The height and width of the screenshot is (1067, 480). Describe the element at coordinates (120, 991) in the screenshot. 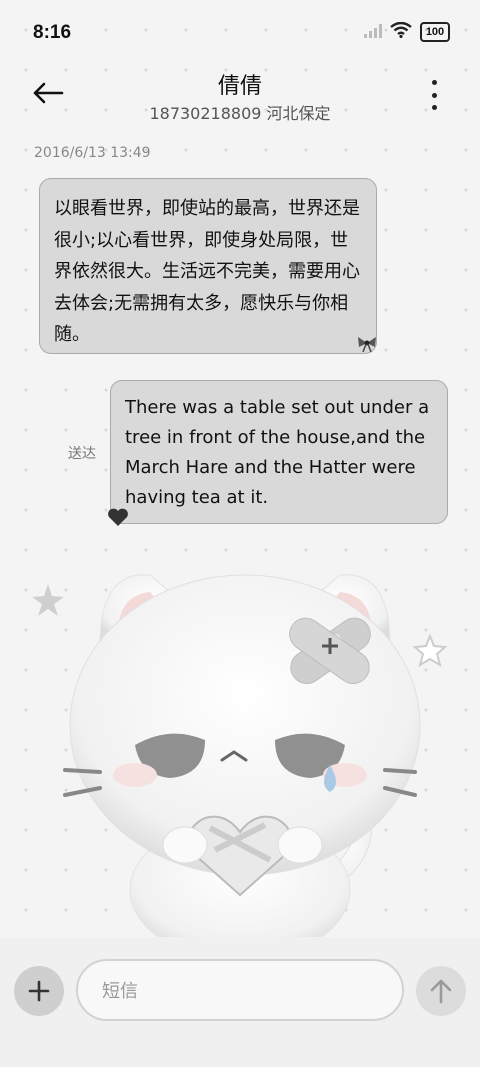

I see `sms-input-placeholder: 短信` at that location.